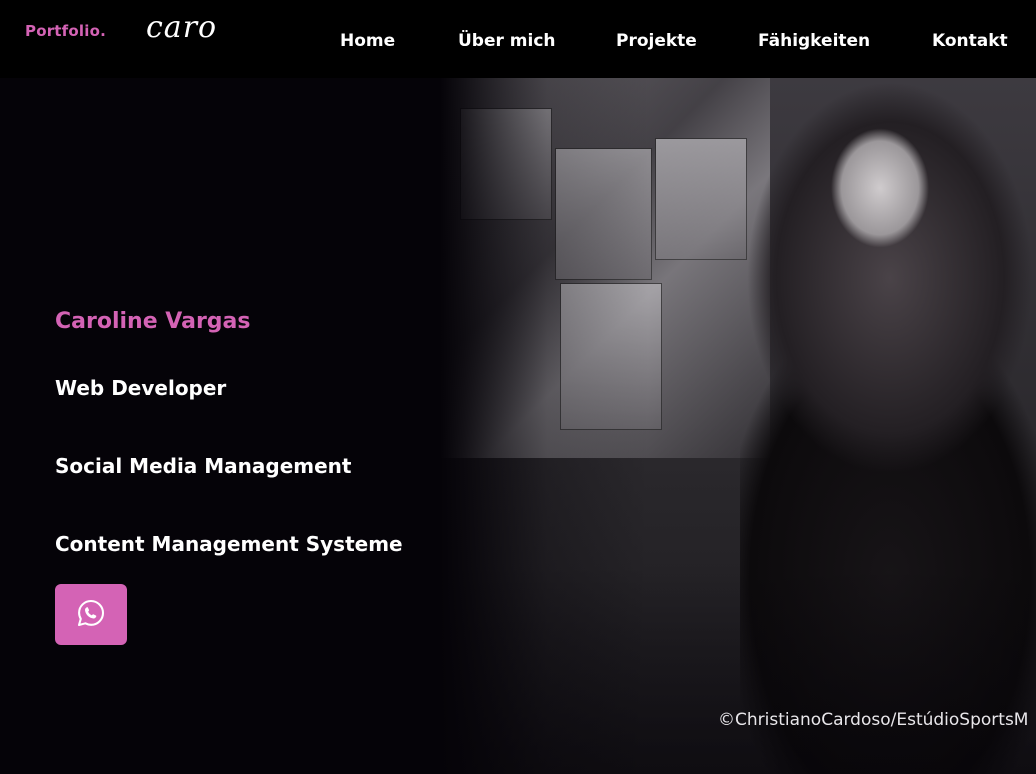 The width and height of the screenshot is (1036, 774). What do you see at coordinates (873, 720) in the screenshot?
I see `photo-credit: ©ChristianoCardoso/EstúdioSportsM` at bounding box center [873, 720].